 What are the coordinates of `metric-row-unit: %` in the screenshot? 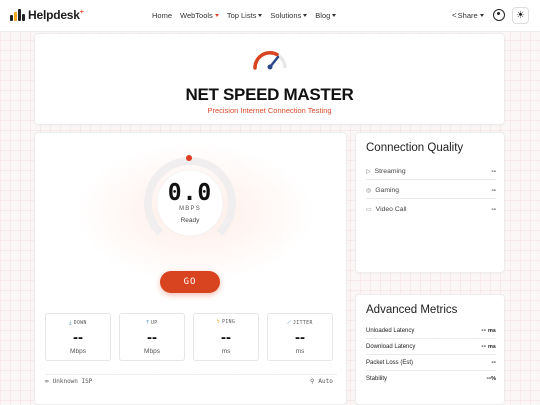 It's located at (493, 379).